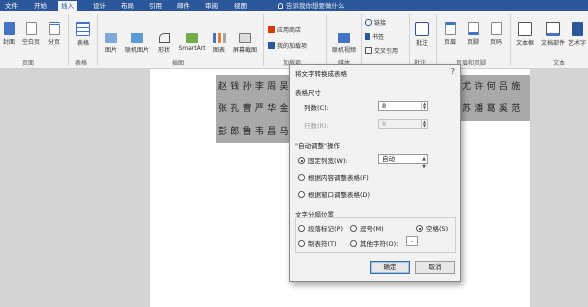 The height and width of the screenshot is (307, 588). What do you see at coordinates (245, 43) in the screenshot?
I see `screenshot-button: 屏幕截图` at bounding box center [245, 43].